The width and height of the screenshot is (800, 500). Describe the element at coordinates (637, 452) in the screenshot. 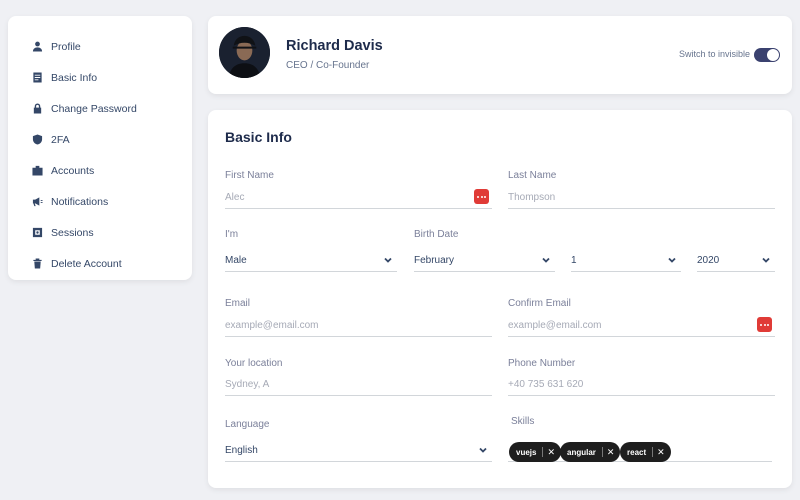

I see `skill-chip-label: react` at that location.